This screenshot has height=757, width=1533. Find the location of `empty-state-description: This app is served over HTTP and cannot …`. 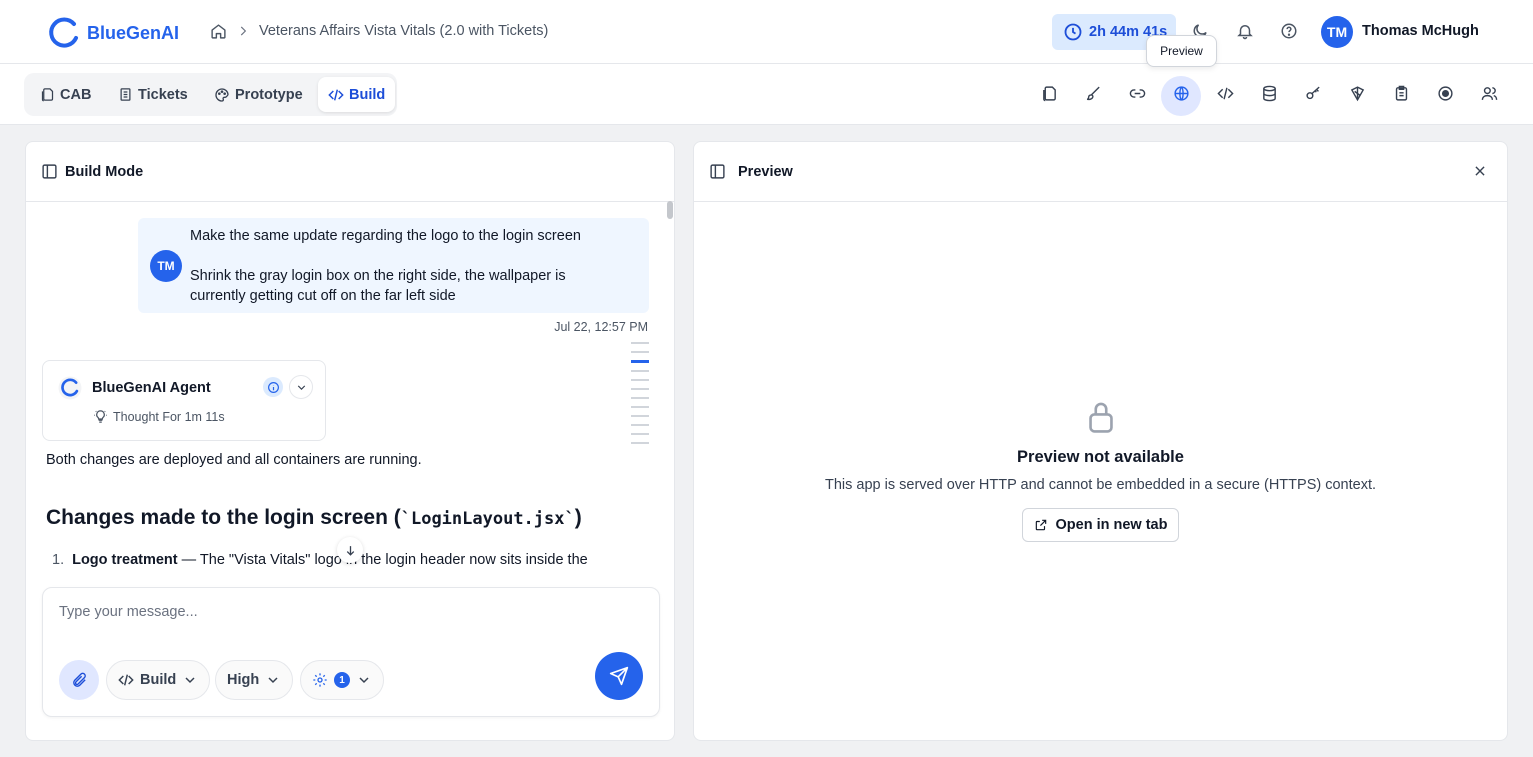

empty-state-description: This app is served over HTTP and cannot … is located at coordinates (1100, 485).